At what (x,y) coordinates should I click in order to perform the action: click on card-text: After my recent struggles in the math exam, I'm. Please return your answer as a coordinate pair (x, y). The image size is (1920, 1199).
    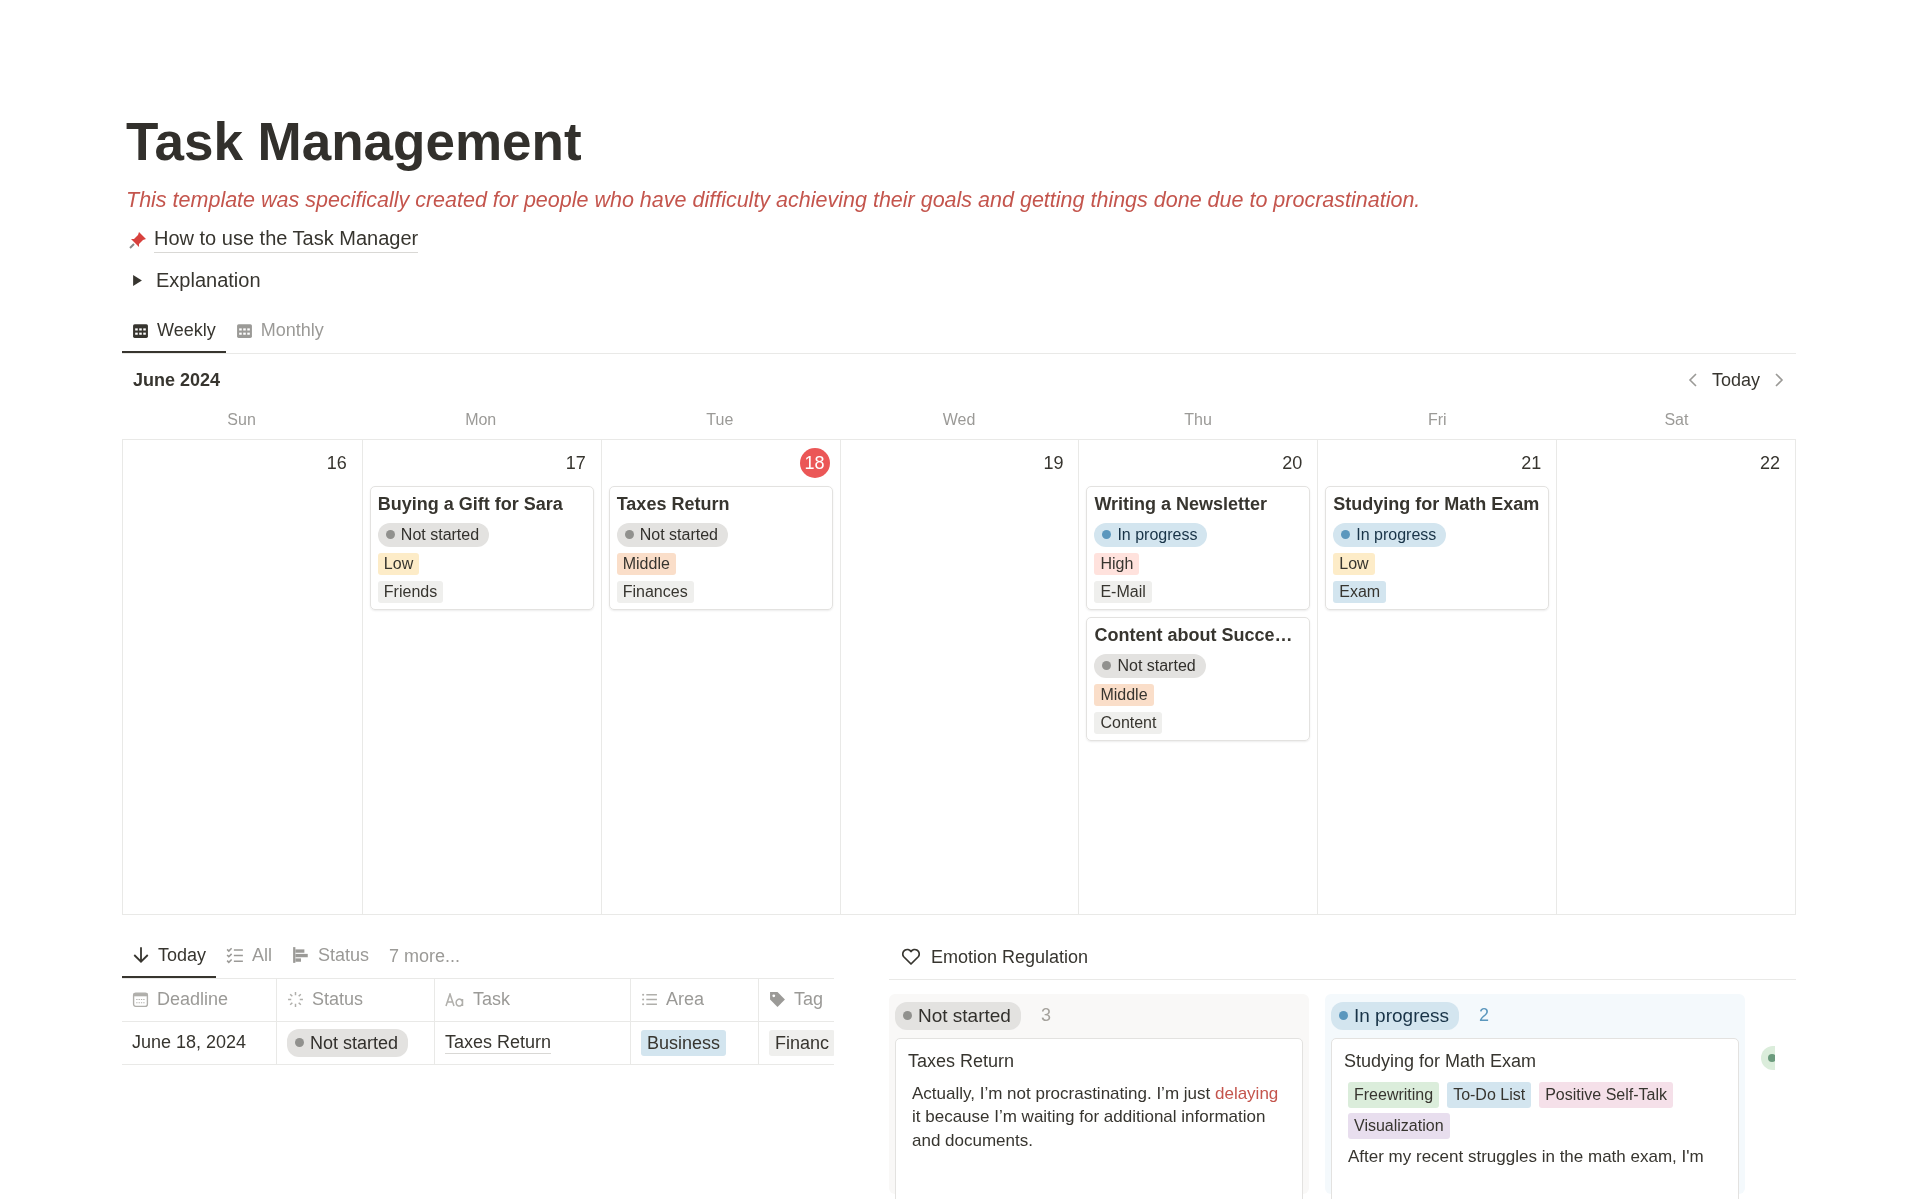
    Looking at the image, I should click on (1526, 1156).